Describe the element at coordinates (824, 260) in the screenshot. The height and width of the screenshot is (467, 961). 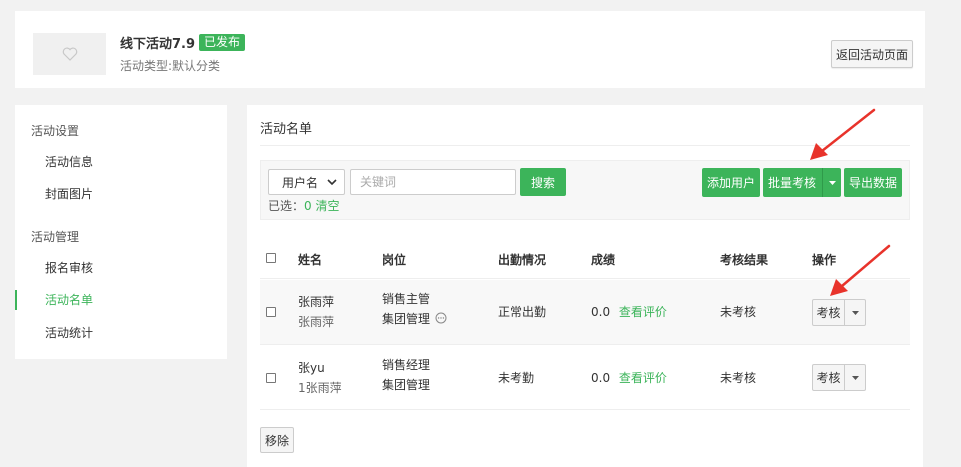
I see `header-operation: 操作` at that location.